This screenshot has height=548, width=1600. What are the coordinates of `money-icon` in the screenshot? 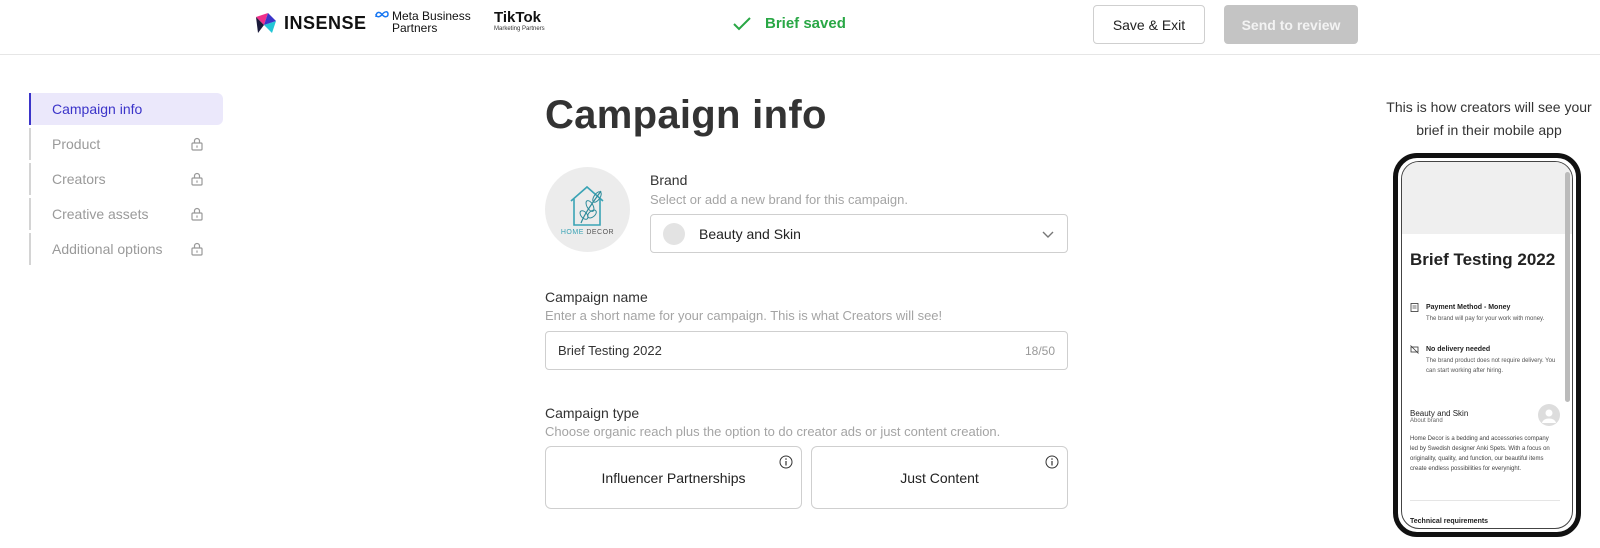 It's located at (1414, 307).